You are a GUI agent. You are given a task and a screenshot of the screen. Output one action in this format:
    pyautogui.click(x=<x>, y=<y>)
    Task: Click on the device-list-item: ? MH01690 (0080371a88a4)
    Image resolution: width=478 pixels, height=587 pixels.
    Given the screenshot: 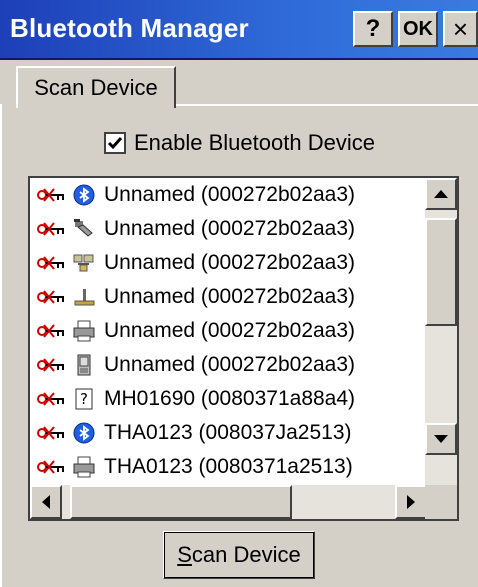 What is the action you would take?
    pyautogui.click(x=228, y=399)
    